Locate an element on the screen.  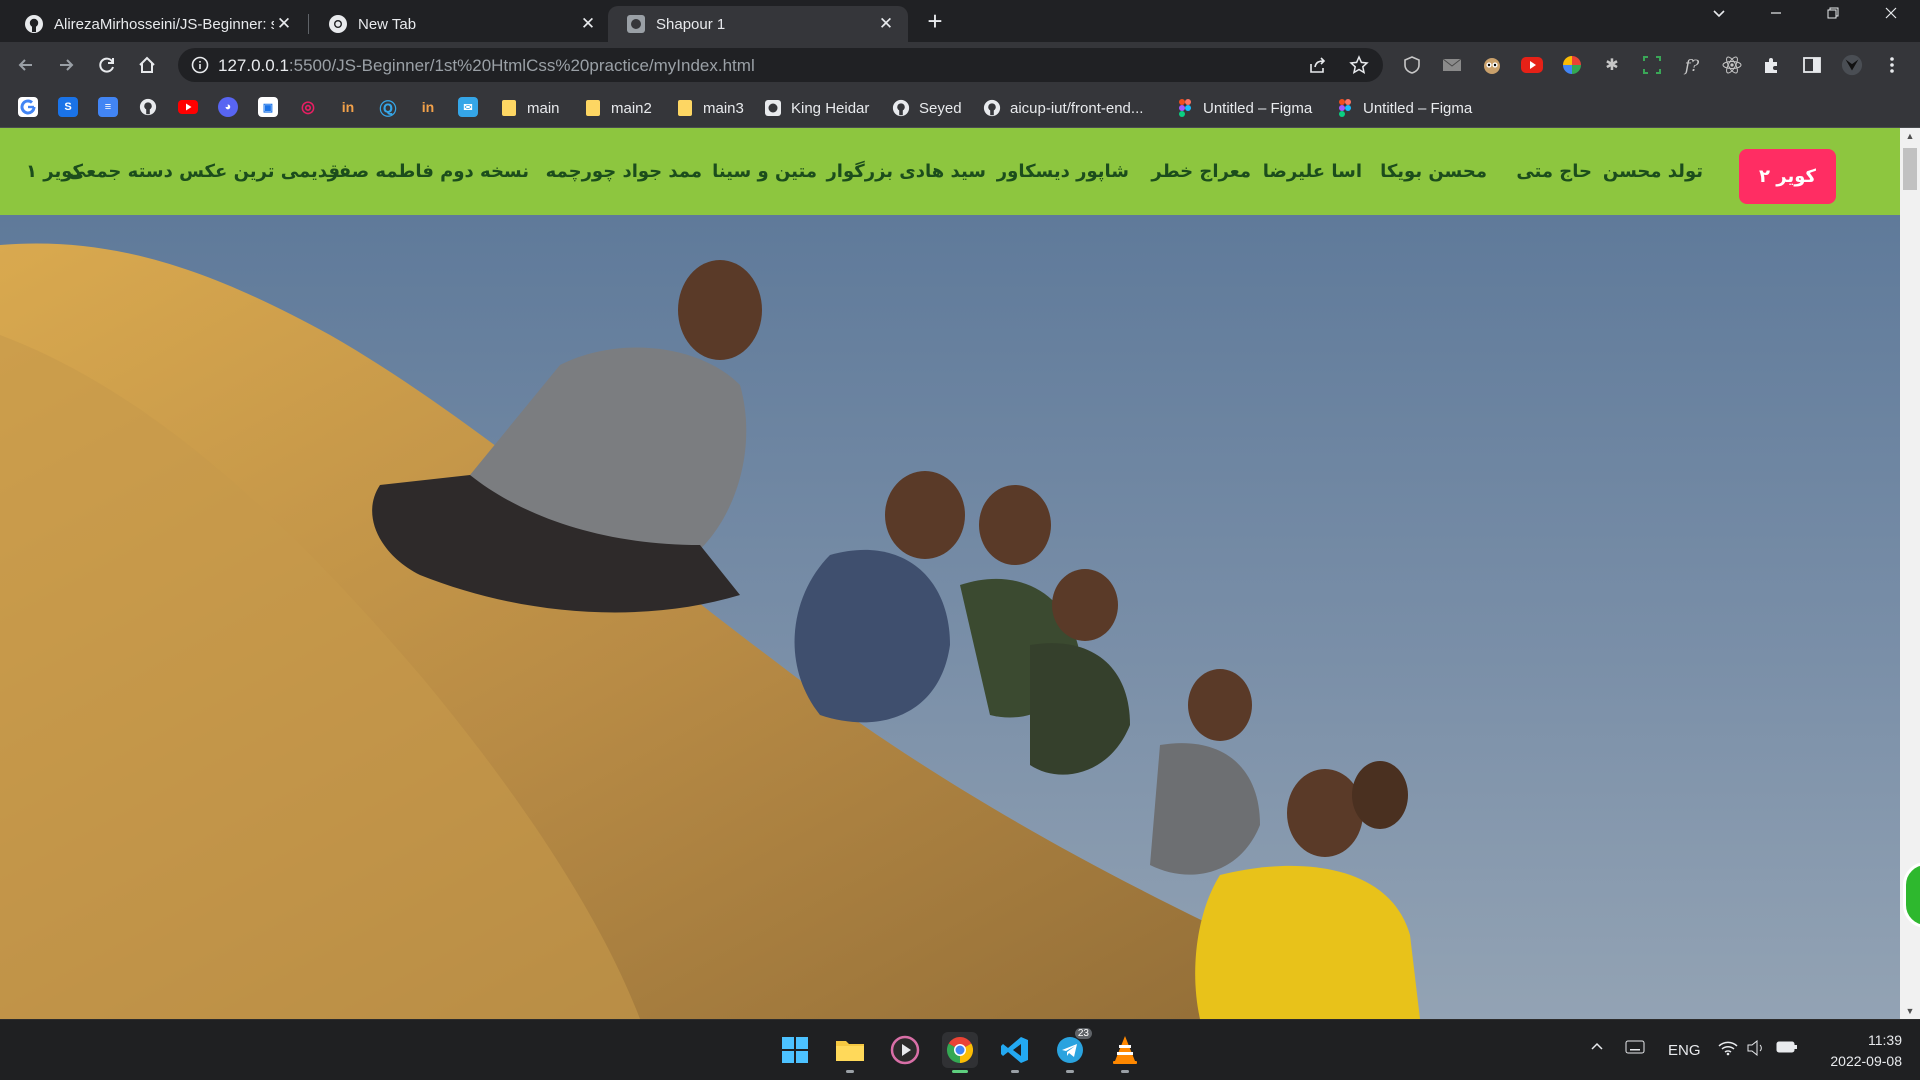
bookmark-main3: main3 is located at coordinates (710, 108).